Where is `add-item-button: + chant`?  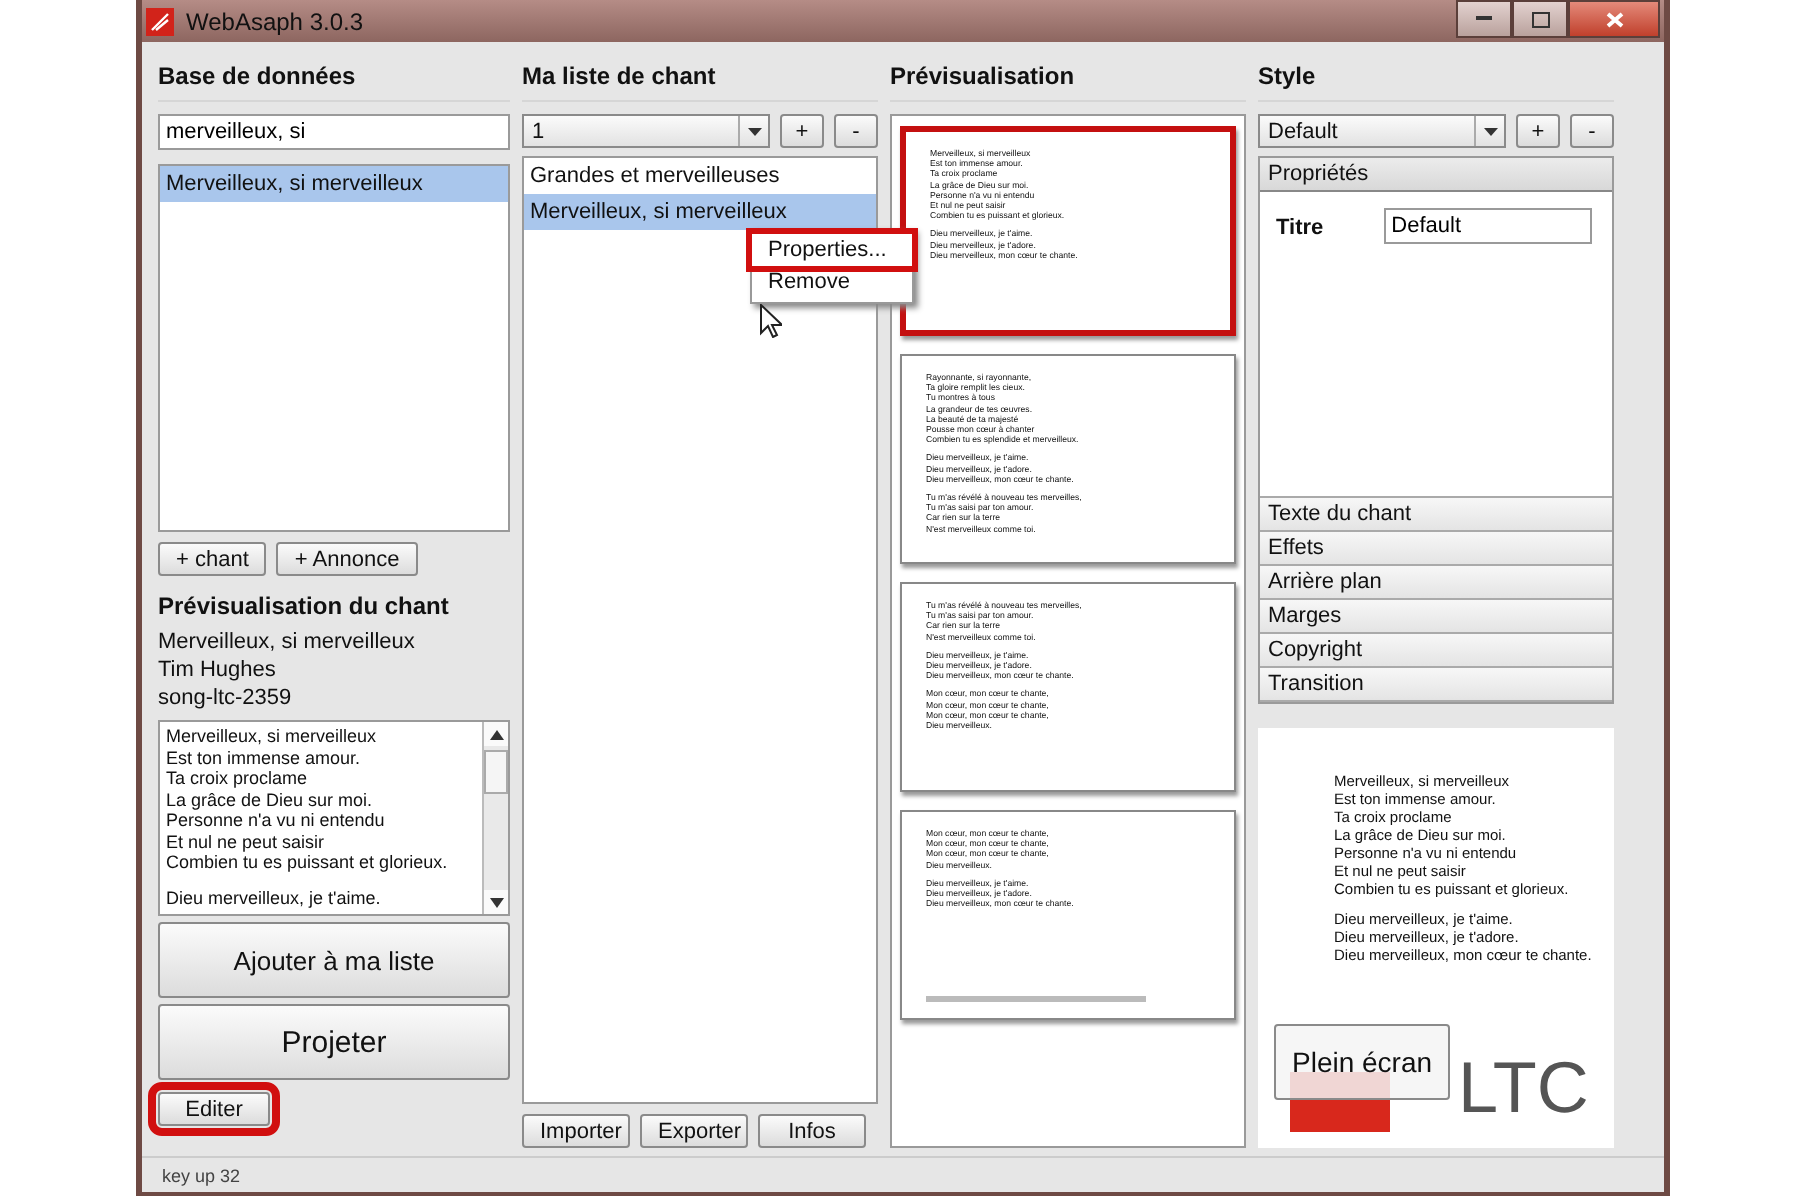 add-item-button: + chant is located at coordinates (212, 559).